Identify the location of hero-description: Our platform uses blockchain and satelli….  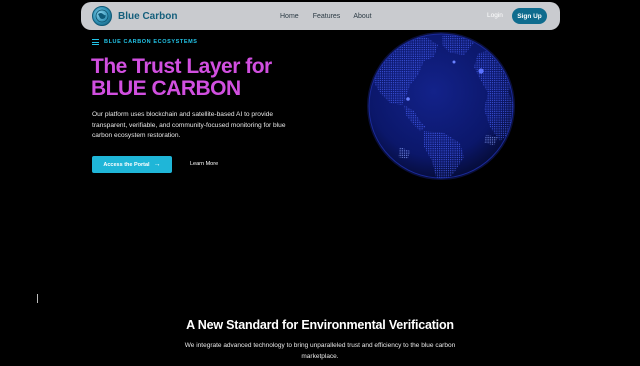
(189, 125).